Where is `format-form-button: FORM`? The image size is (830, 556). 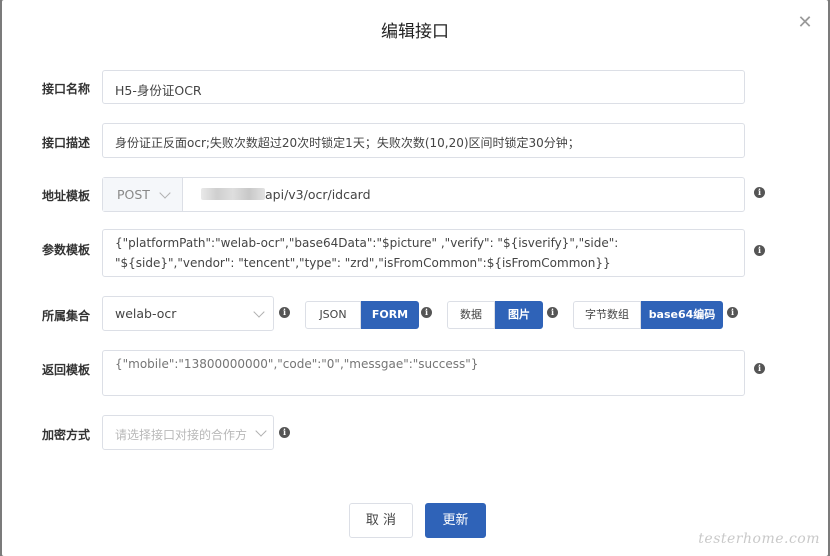
format-form-button: FORM is located at coordinates (390, 315).